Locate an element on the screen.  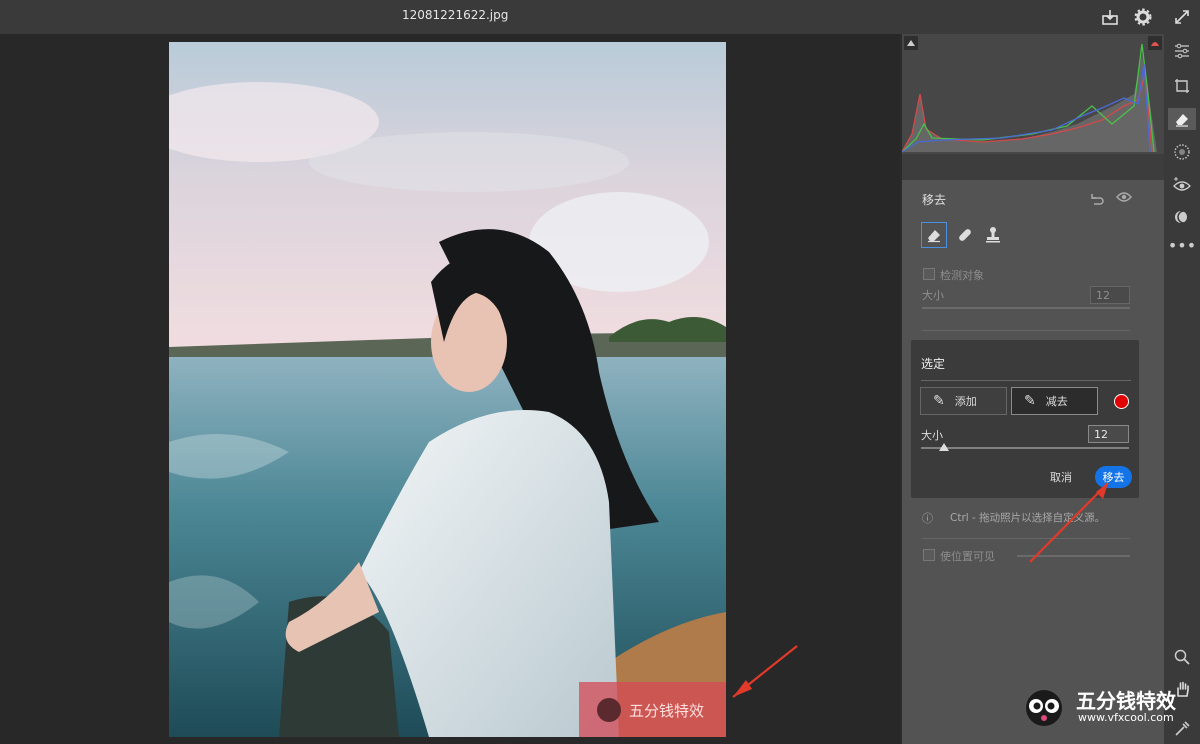
add-button-label: 添加 is located at coordinates (965, 401).